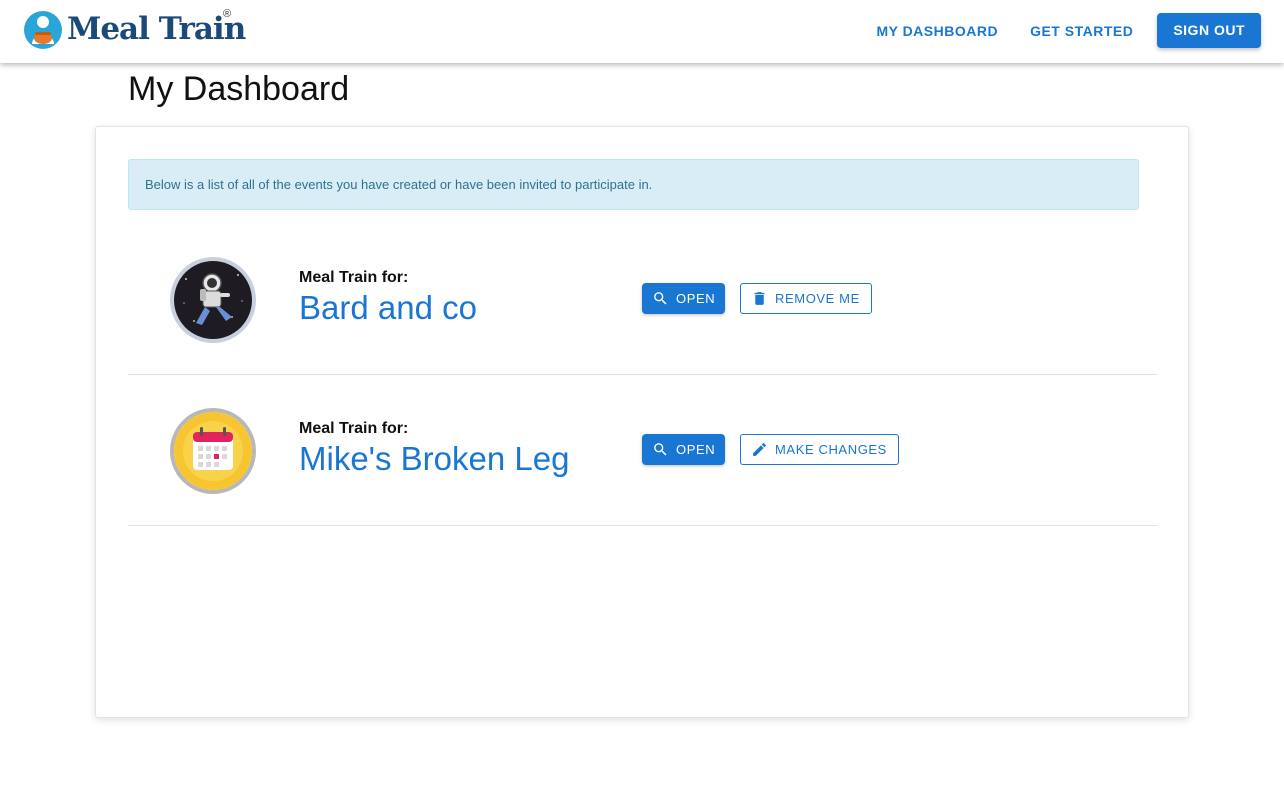 This screenshot has width=1284, height=791. Describe the element at coordinates (1209, 30) in the screenshot. I see `sign-out-button: SIGN OUT` at that location.